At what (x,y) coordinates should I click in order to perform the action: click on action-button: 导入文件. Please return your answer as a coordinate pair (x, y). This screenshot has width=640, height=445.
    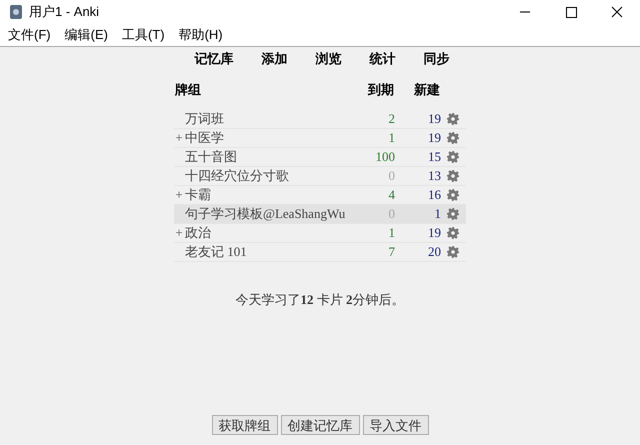
    Looking at the image, I should click on (395, 425).